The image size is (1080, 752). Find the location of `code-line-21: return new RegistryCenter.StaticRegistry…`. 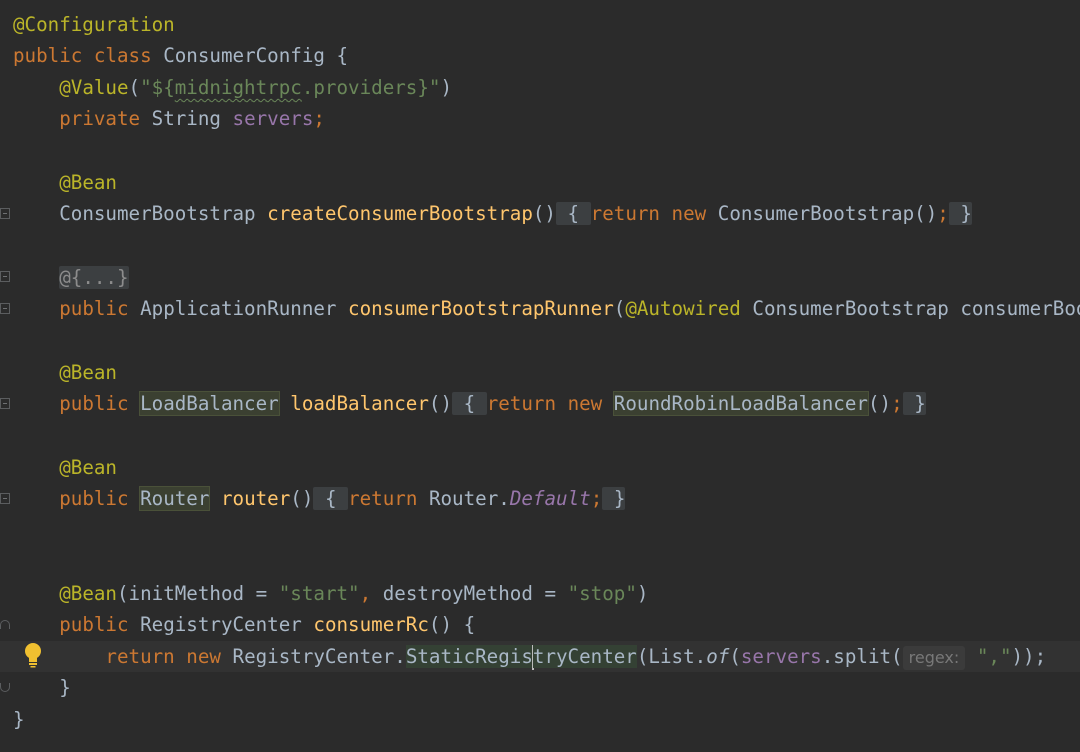

code-line-21: return new RegistryCenter.StaticRegistry… is located at coordinates (529, 656).